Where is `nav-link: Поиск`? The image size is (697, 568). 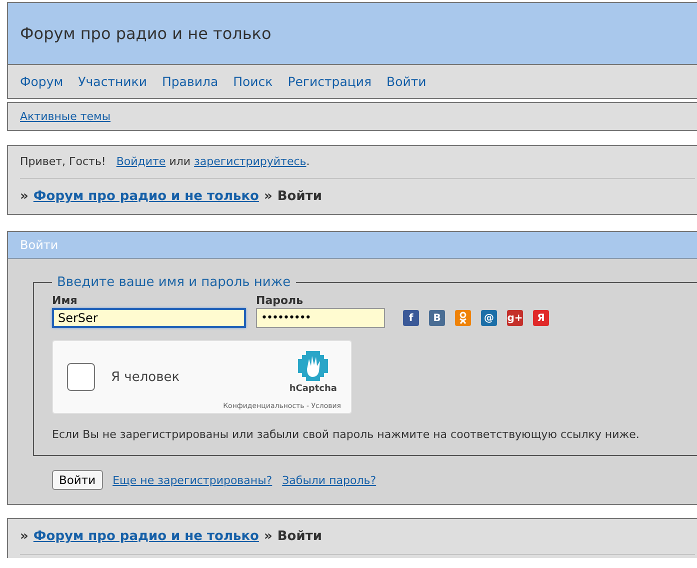 nav-link: Поиск is located at coordinates (253, 81).